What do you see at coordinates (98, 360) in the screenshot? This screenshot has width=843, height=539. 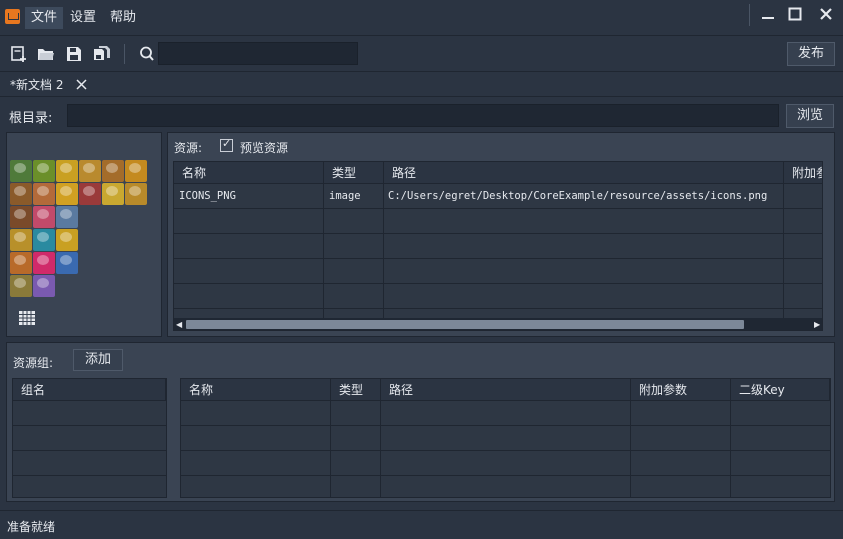 I see `add-group-button: 添加` at bounding box center [98, 360].